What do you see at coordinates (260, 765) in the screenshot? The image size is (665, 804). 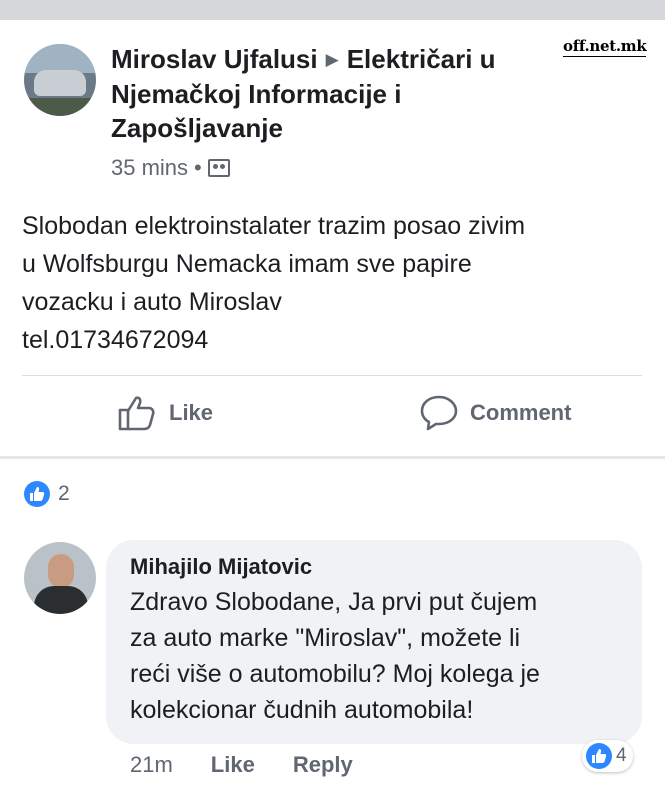 I see `comment-footer: 21m Like Reply` at bounding box center [260, 765].